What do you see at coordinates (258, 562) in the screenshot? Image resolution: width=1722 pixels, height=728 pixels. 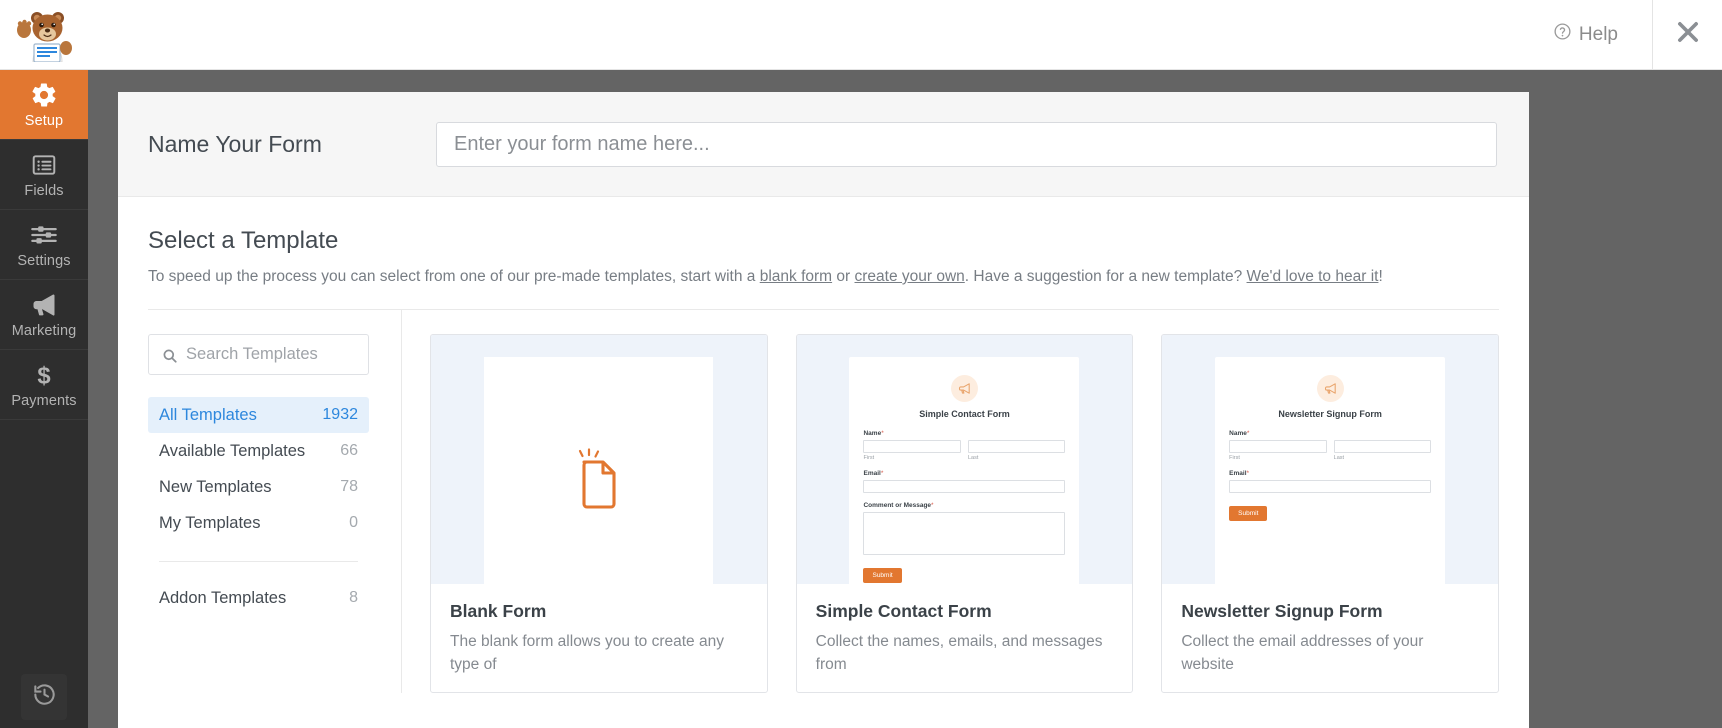 I see `category-divider` at bounding box center [258, 562].